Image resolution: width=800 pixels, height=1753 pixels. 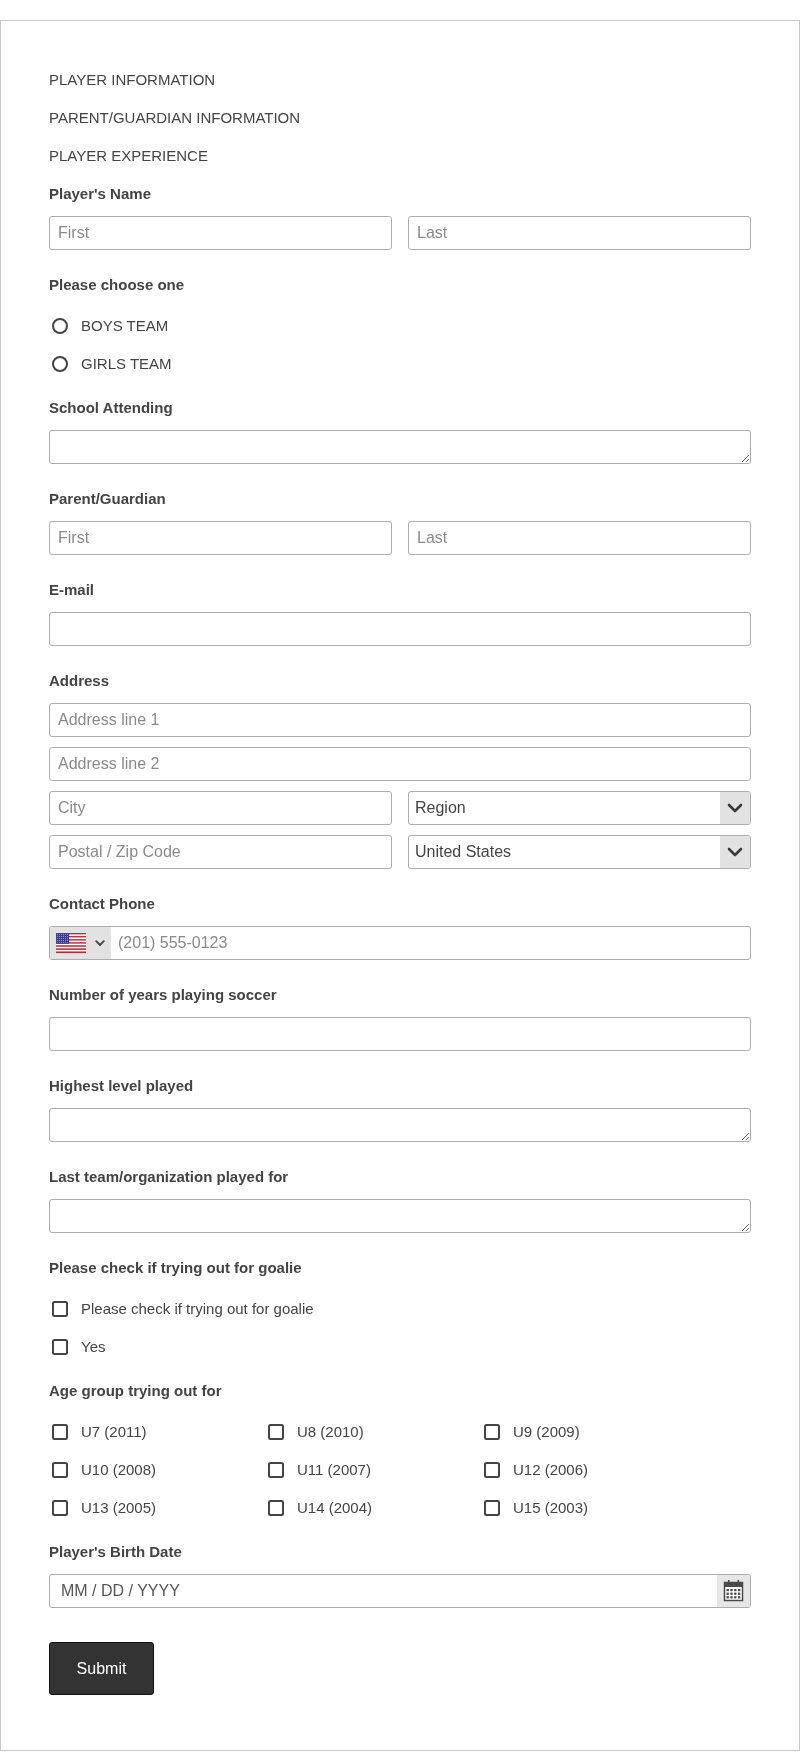 I want to click on option-label: U9 (2009), so click(x=546, y=1432).